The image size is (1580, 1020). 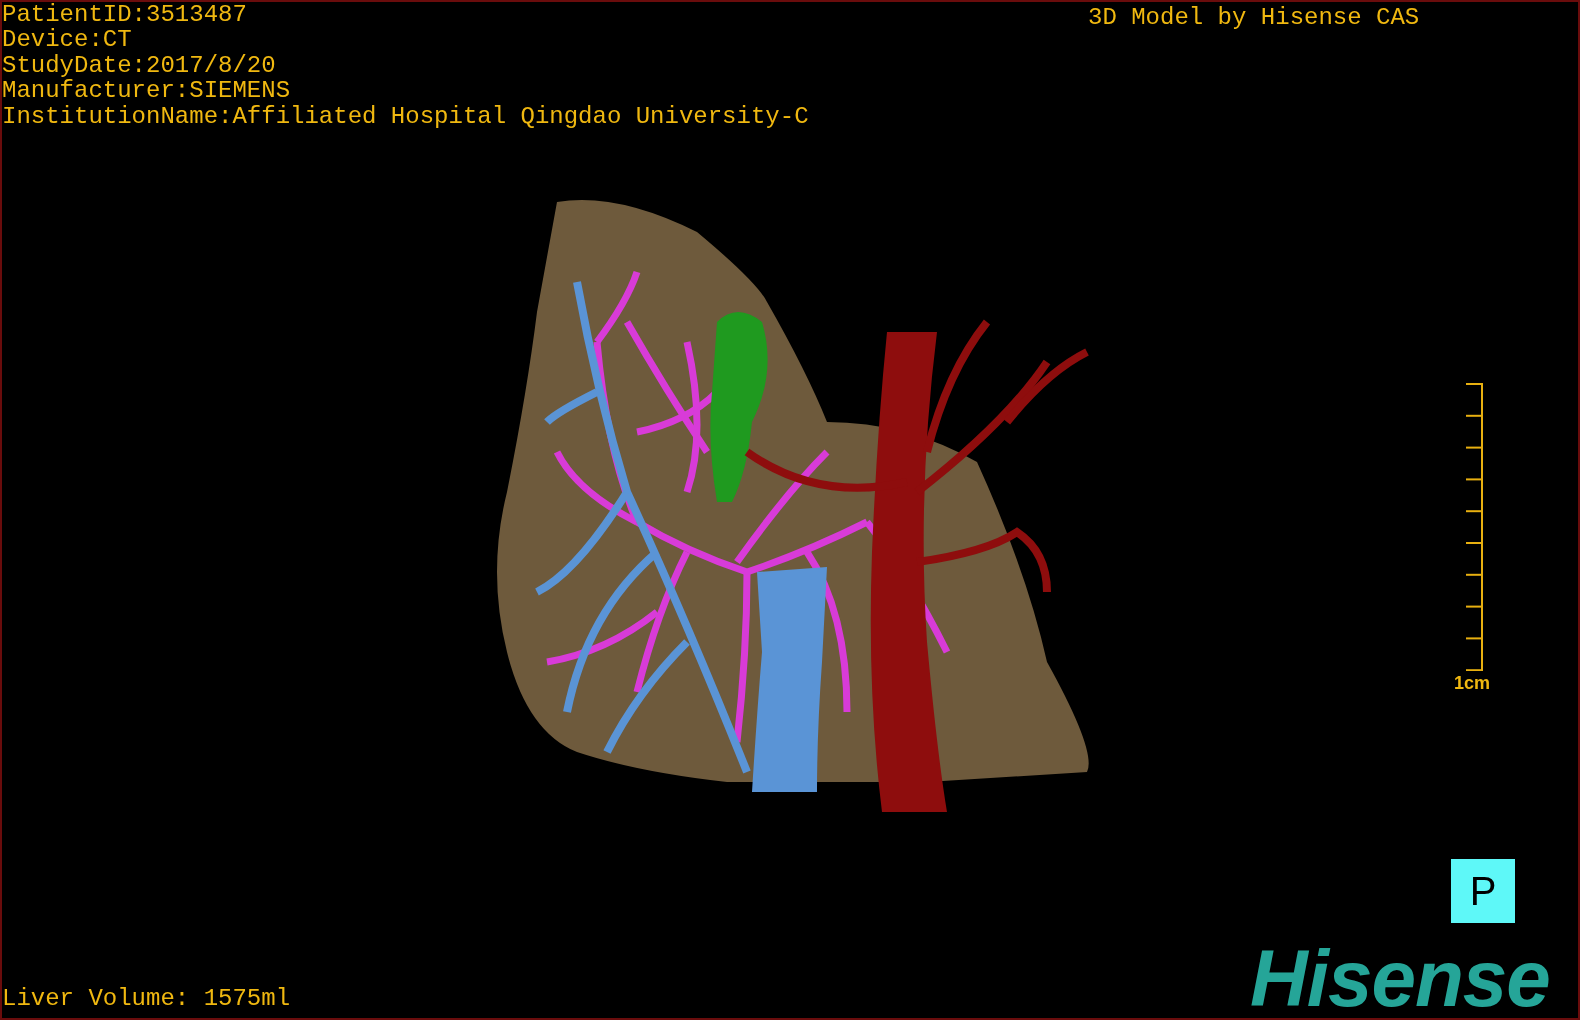 What do you see at coordinates (125, 15) in the screenshot?
I see `study-info-text: PatientID:3513487` at bounding box center [125, 15].